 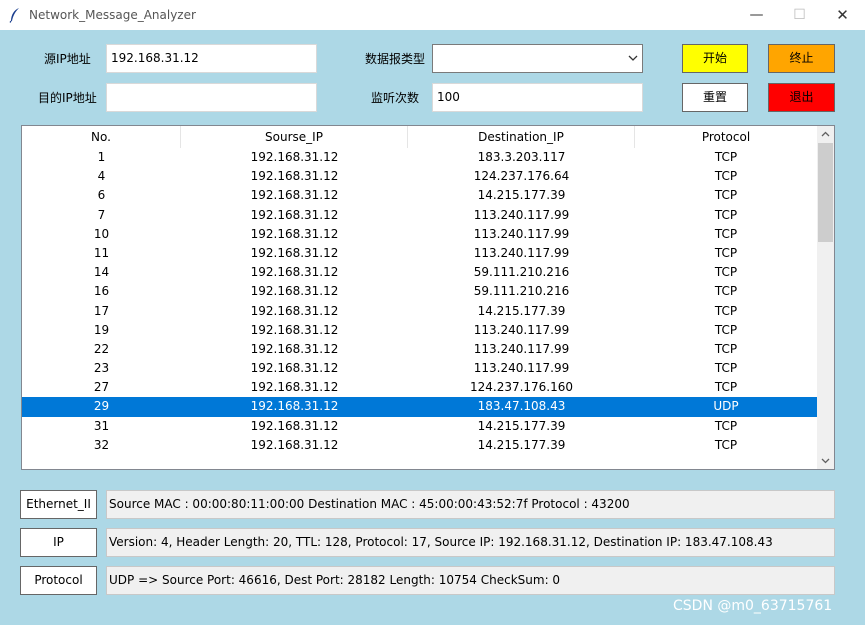 What do you see at coordinates (101, 368) in the screenshot?
I see `cell-no: 23` at bounding box center [101, 368].